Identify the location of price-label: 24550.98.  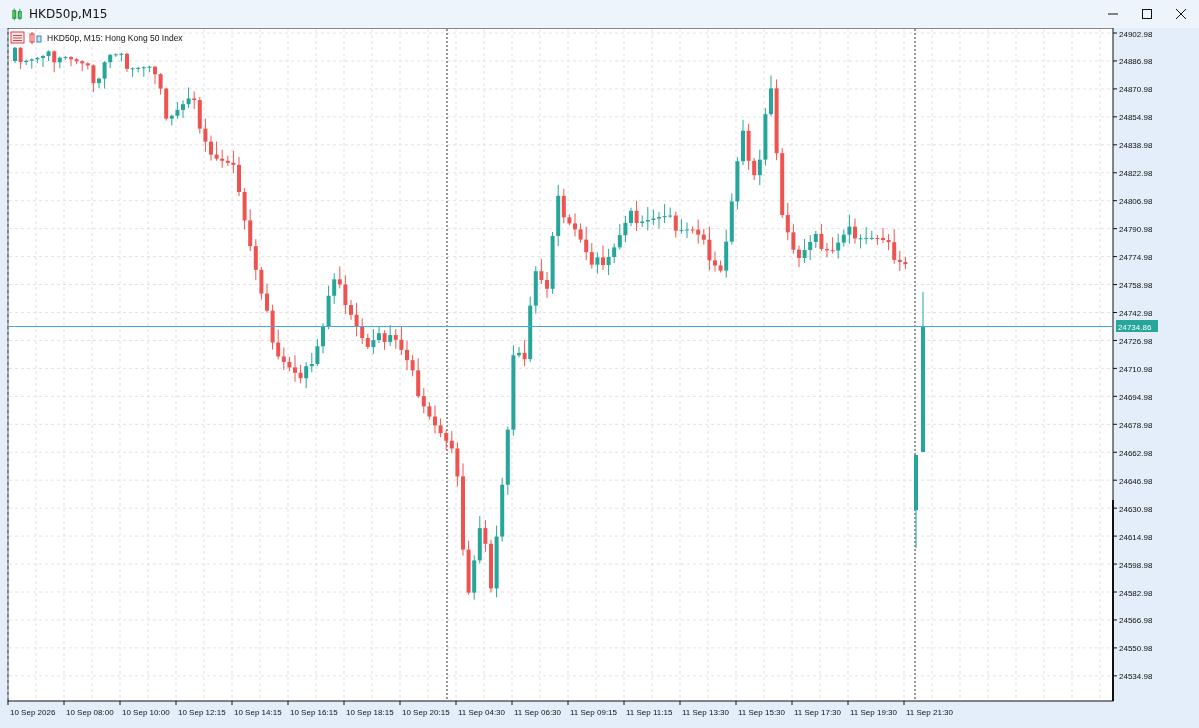
(1136, 649).